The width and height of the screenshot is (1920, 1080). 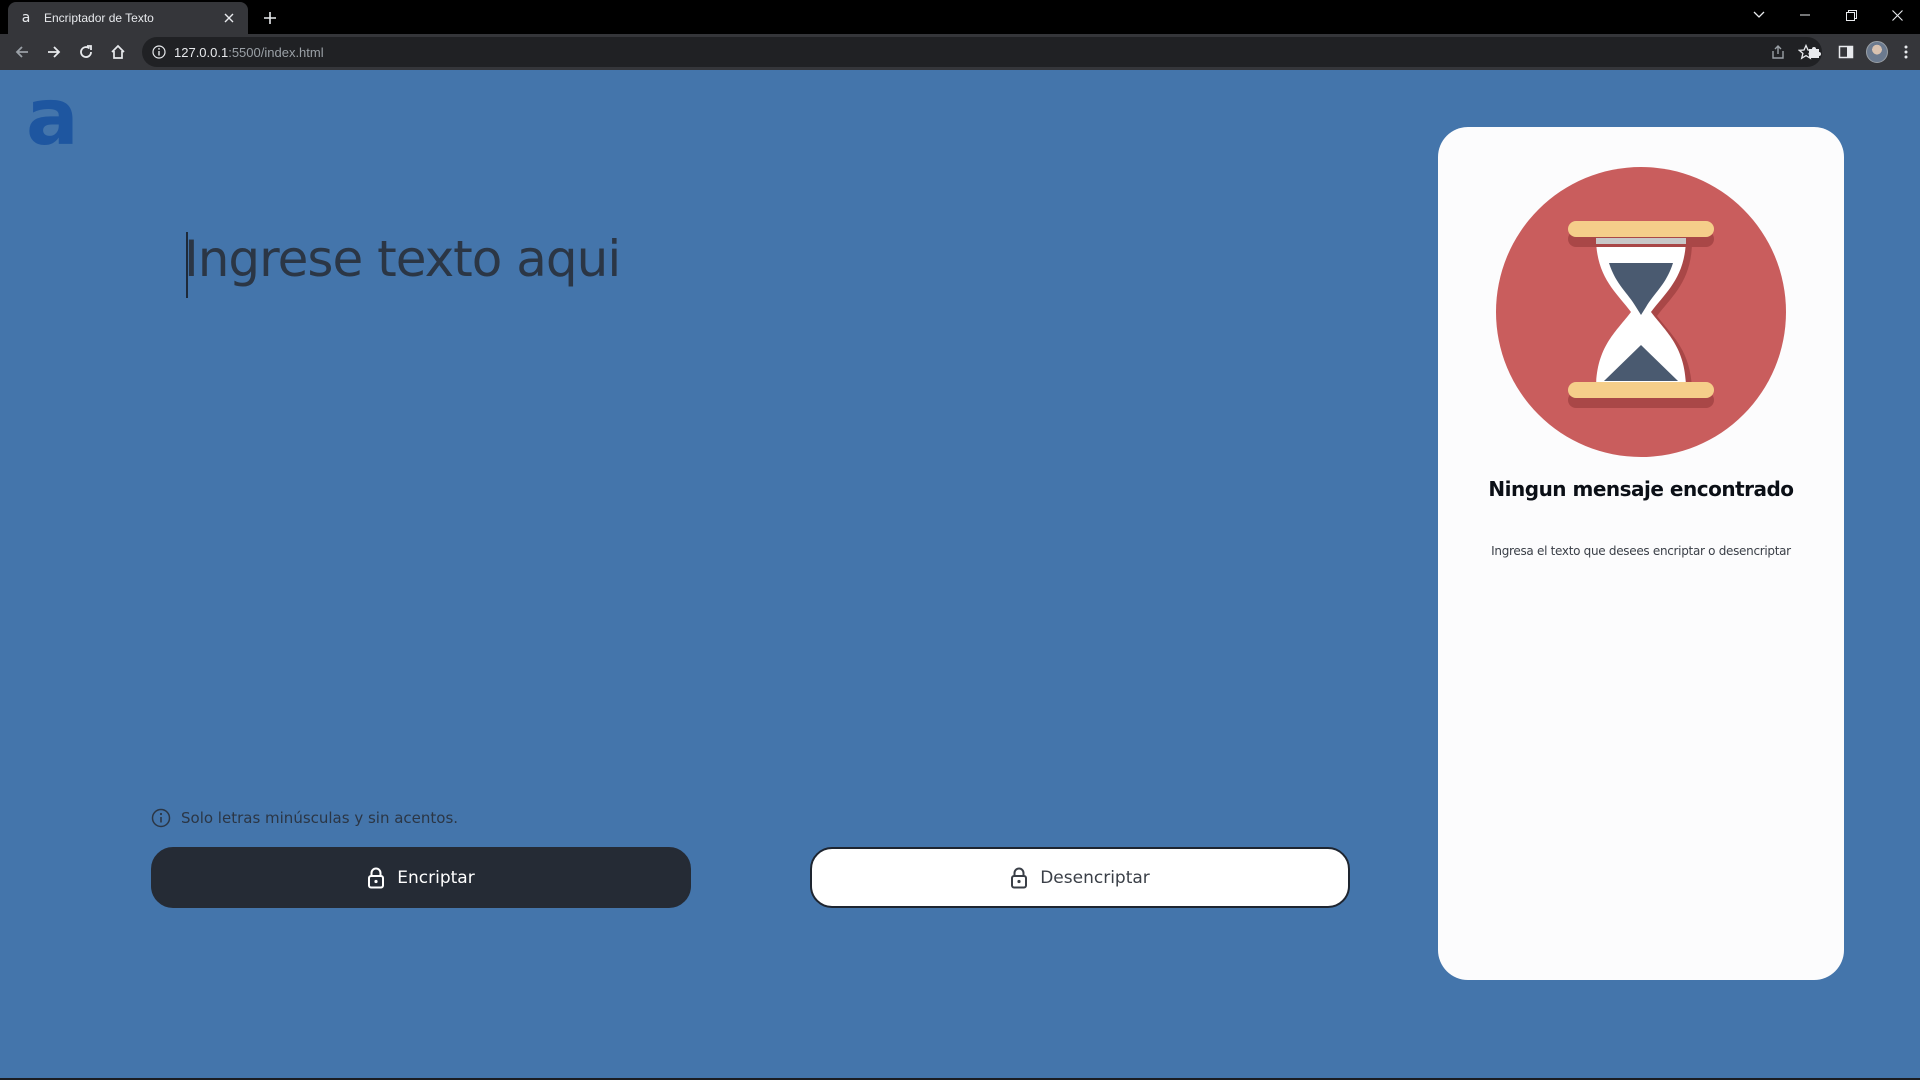 What do you see at coordinates (1877, 52) in the screenshot?
I see `profile-avatar` at bounding box center [1877, 52].